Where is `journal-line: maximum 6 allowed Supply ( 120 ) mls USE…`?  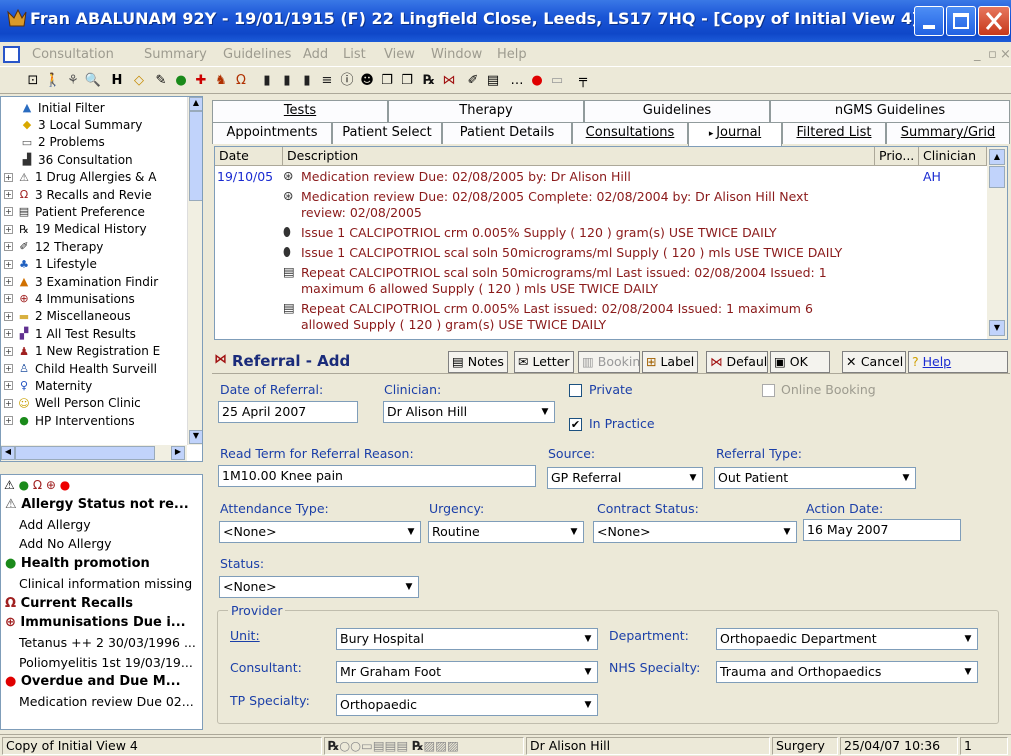
journal-line: maximum 6 allowed Supply ( 120 ) mls USE… is located at coordinates (479, 288).